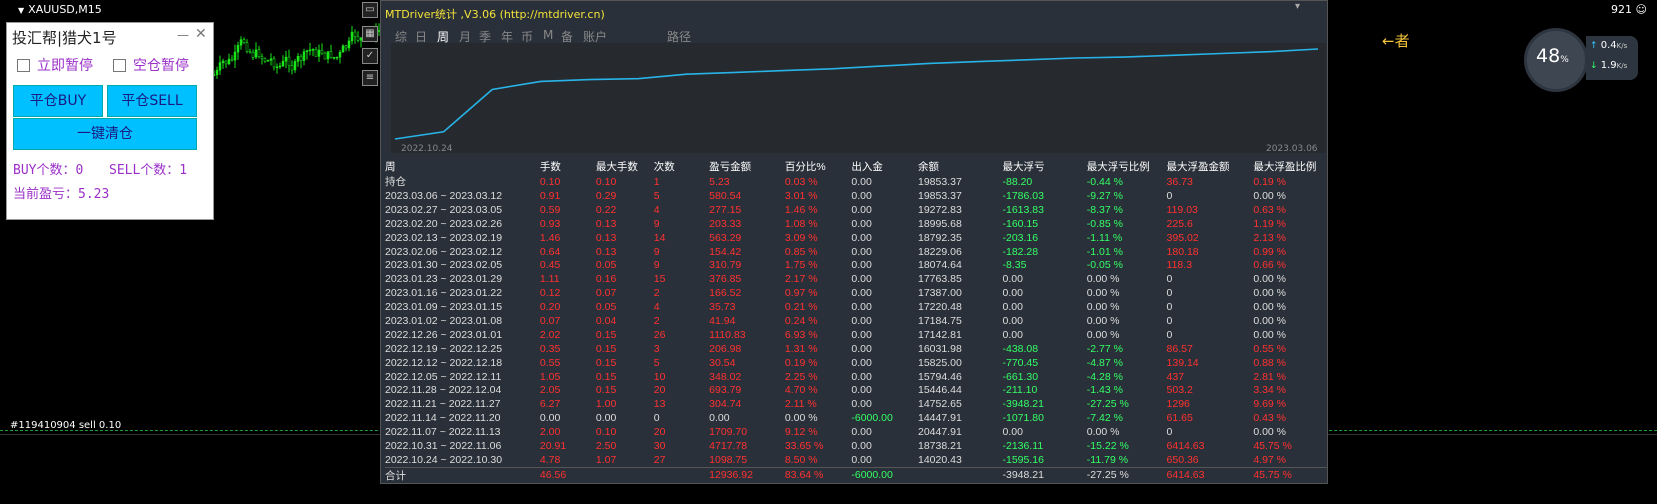  Describe the element at coordinates (183, 35) in the screenshot. I see `minimize-icon: —` at that location.